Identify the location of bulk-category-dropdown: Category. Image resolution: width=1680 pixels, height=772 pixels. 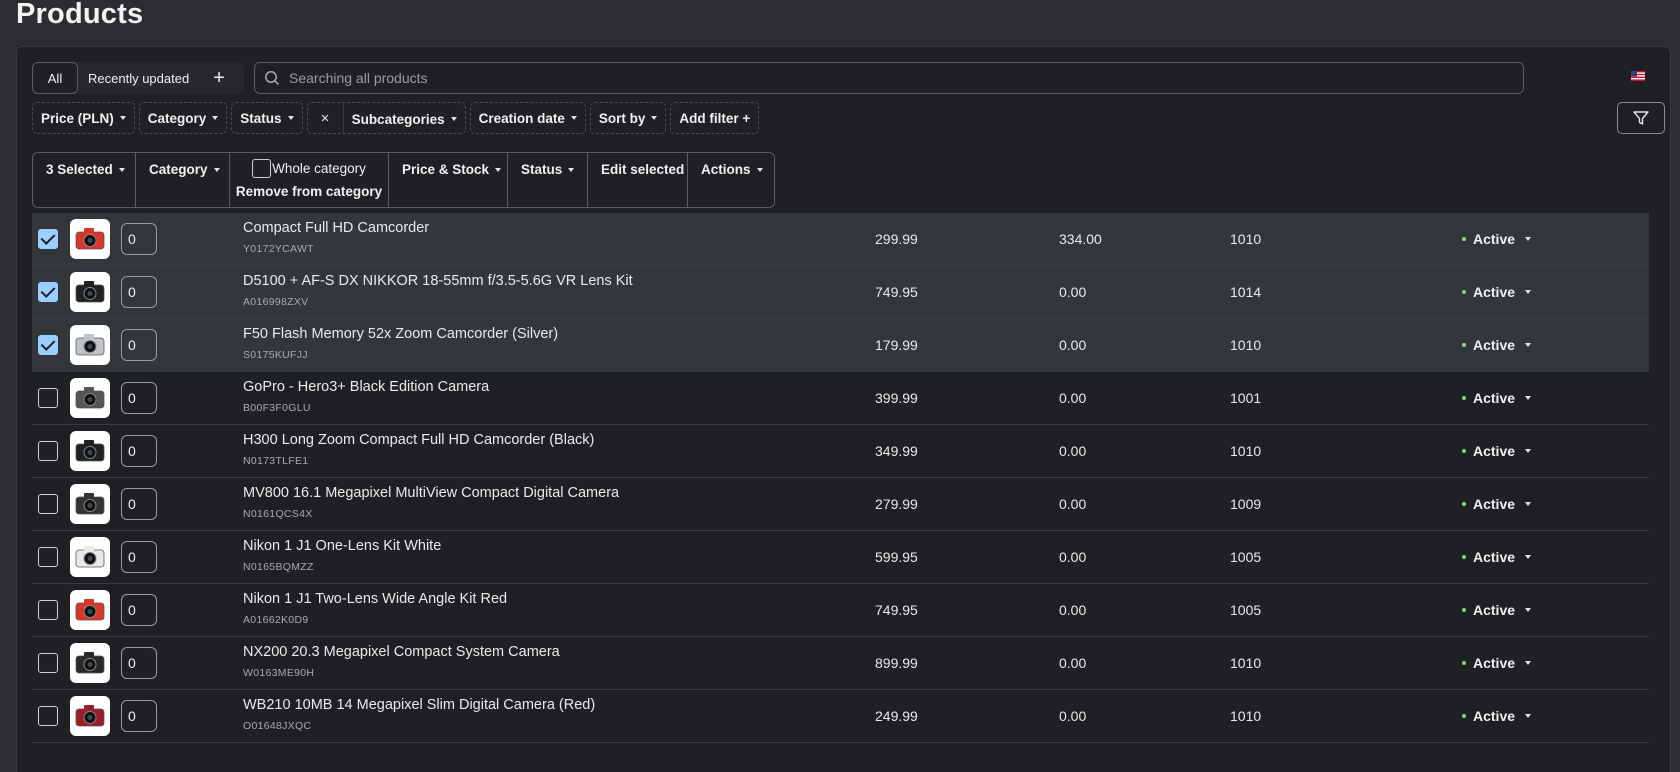
(183, 180).